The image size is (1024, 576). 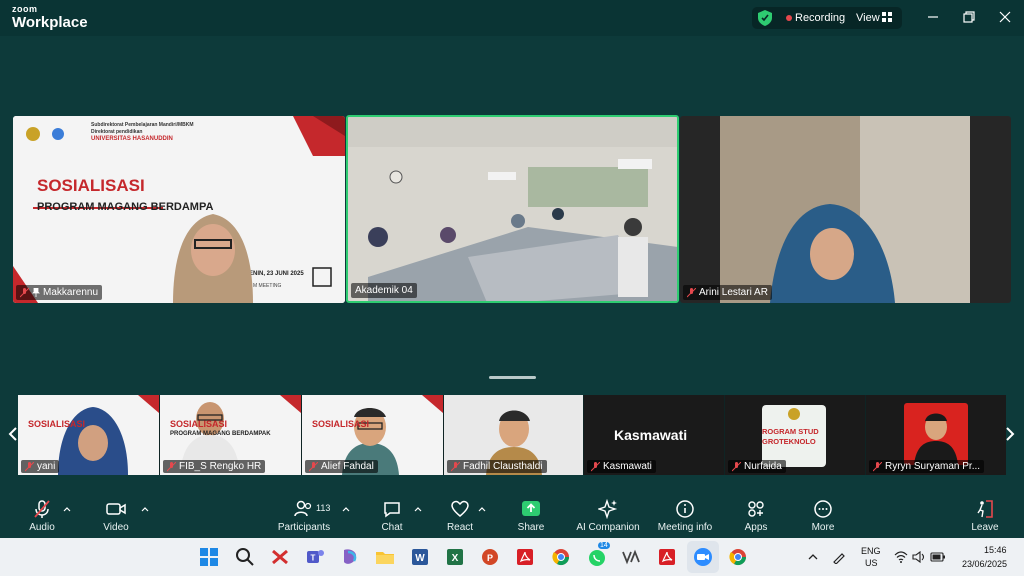 I want to click on copilot-icon, so click(x=350, y=557).